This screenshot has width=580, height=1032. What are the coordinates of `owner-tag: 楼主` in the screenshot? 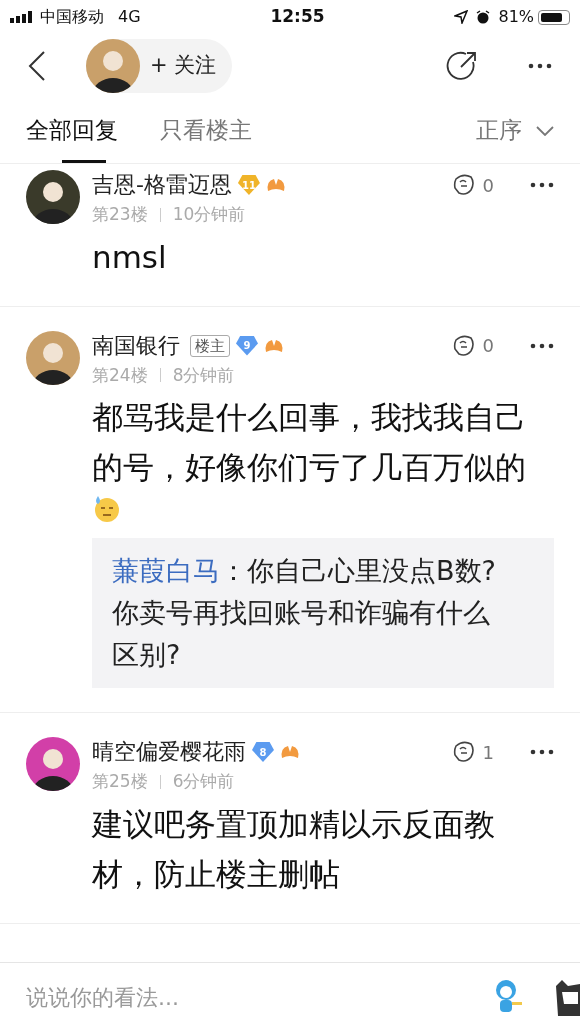 It's located at (210, 345).